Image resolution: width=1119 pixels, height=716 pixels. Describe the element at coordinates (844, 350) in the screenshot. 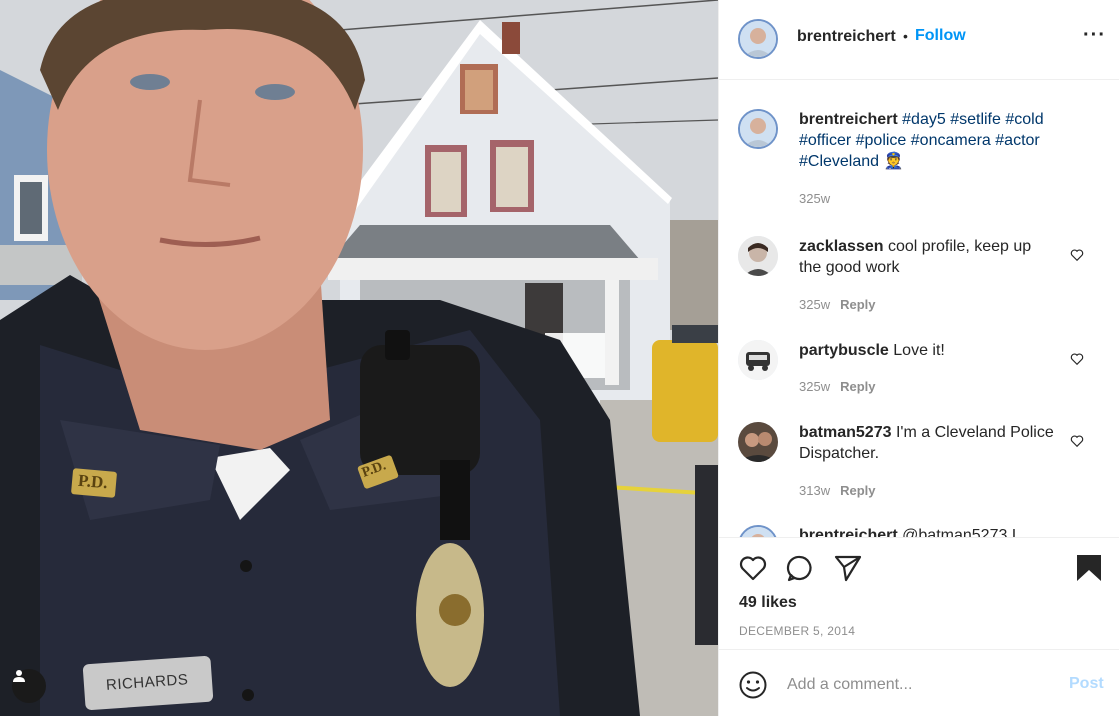

I see `comment-username: partybuscle` at that location.